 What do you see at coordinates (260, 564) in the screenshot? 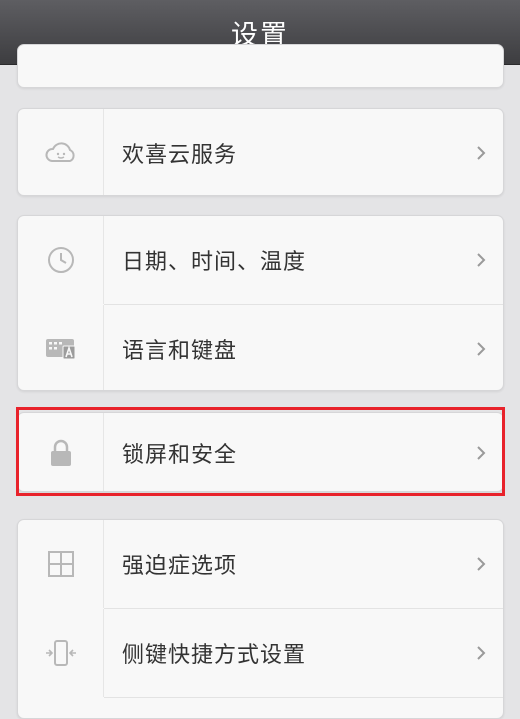
I see `settings-item-ocd-options: 强迫症选项` at bounding box center [260, 564].